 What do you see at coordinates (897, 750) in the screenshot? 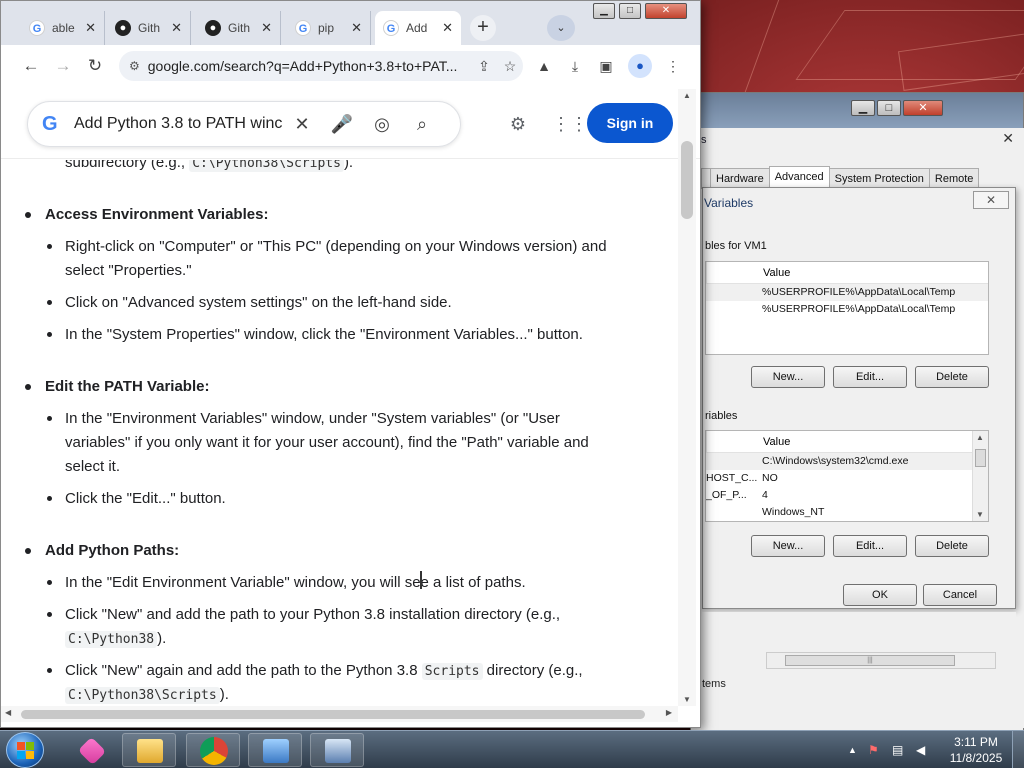
I see `network-icon: ▤` at bounding box center [897, 750].